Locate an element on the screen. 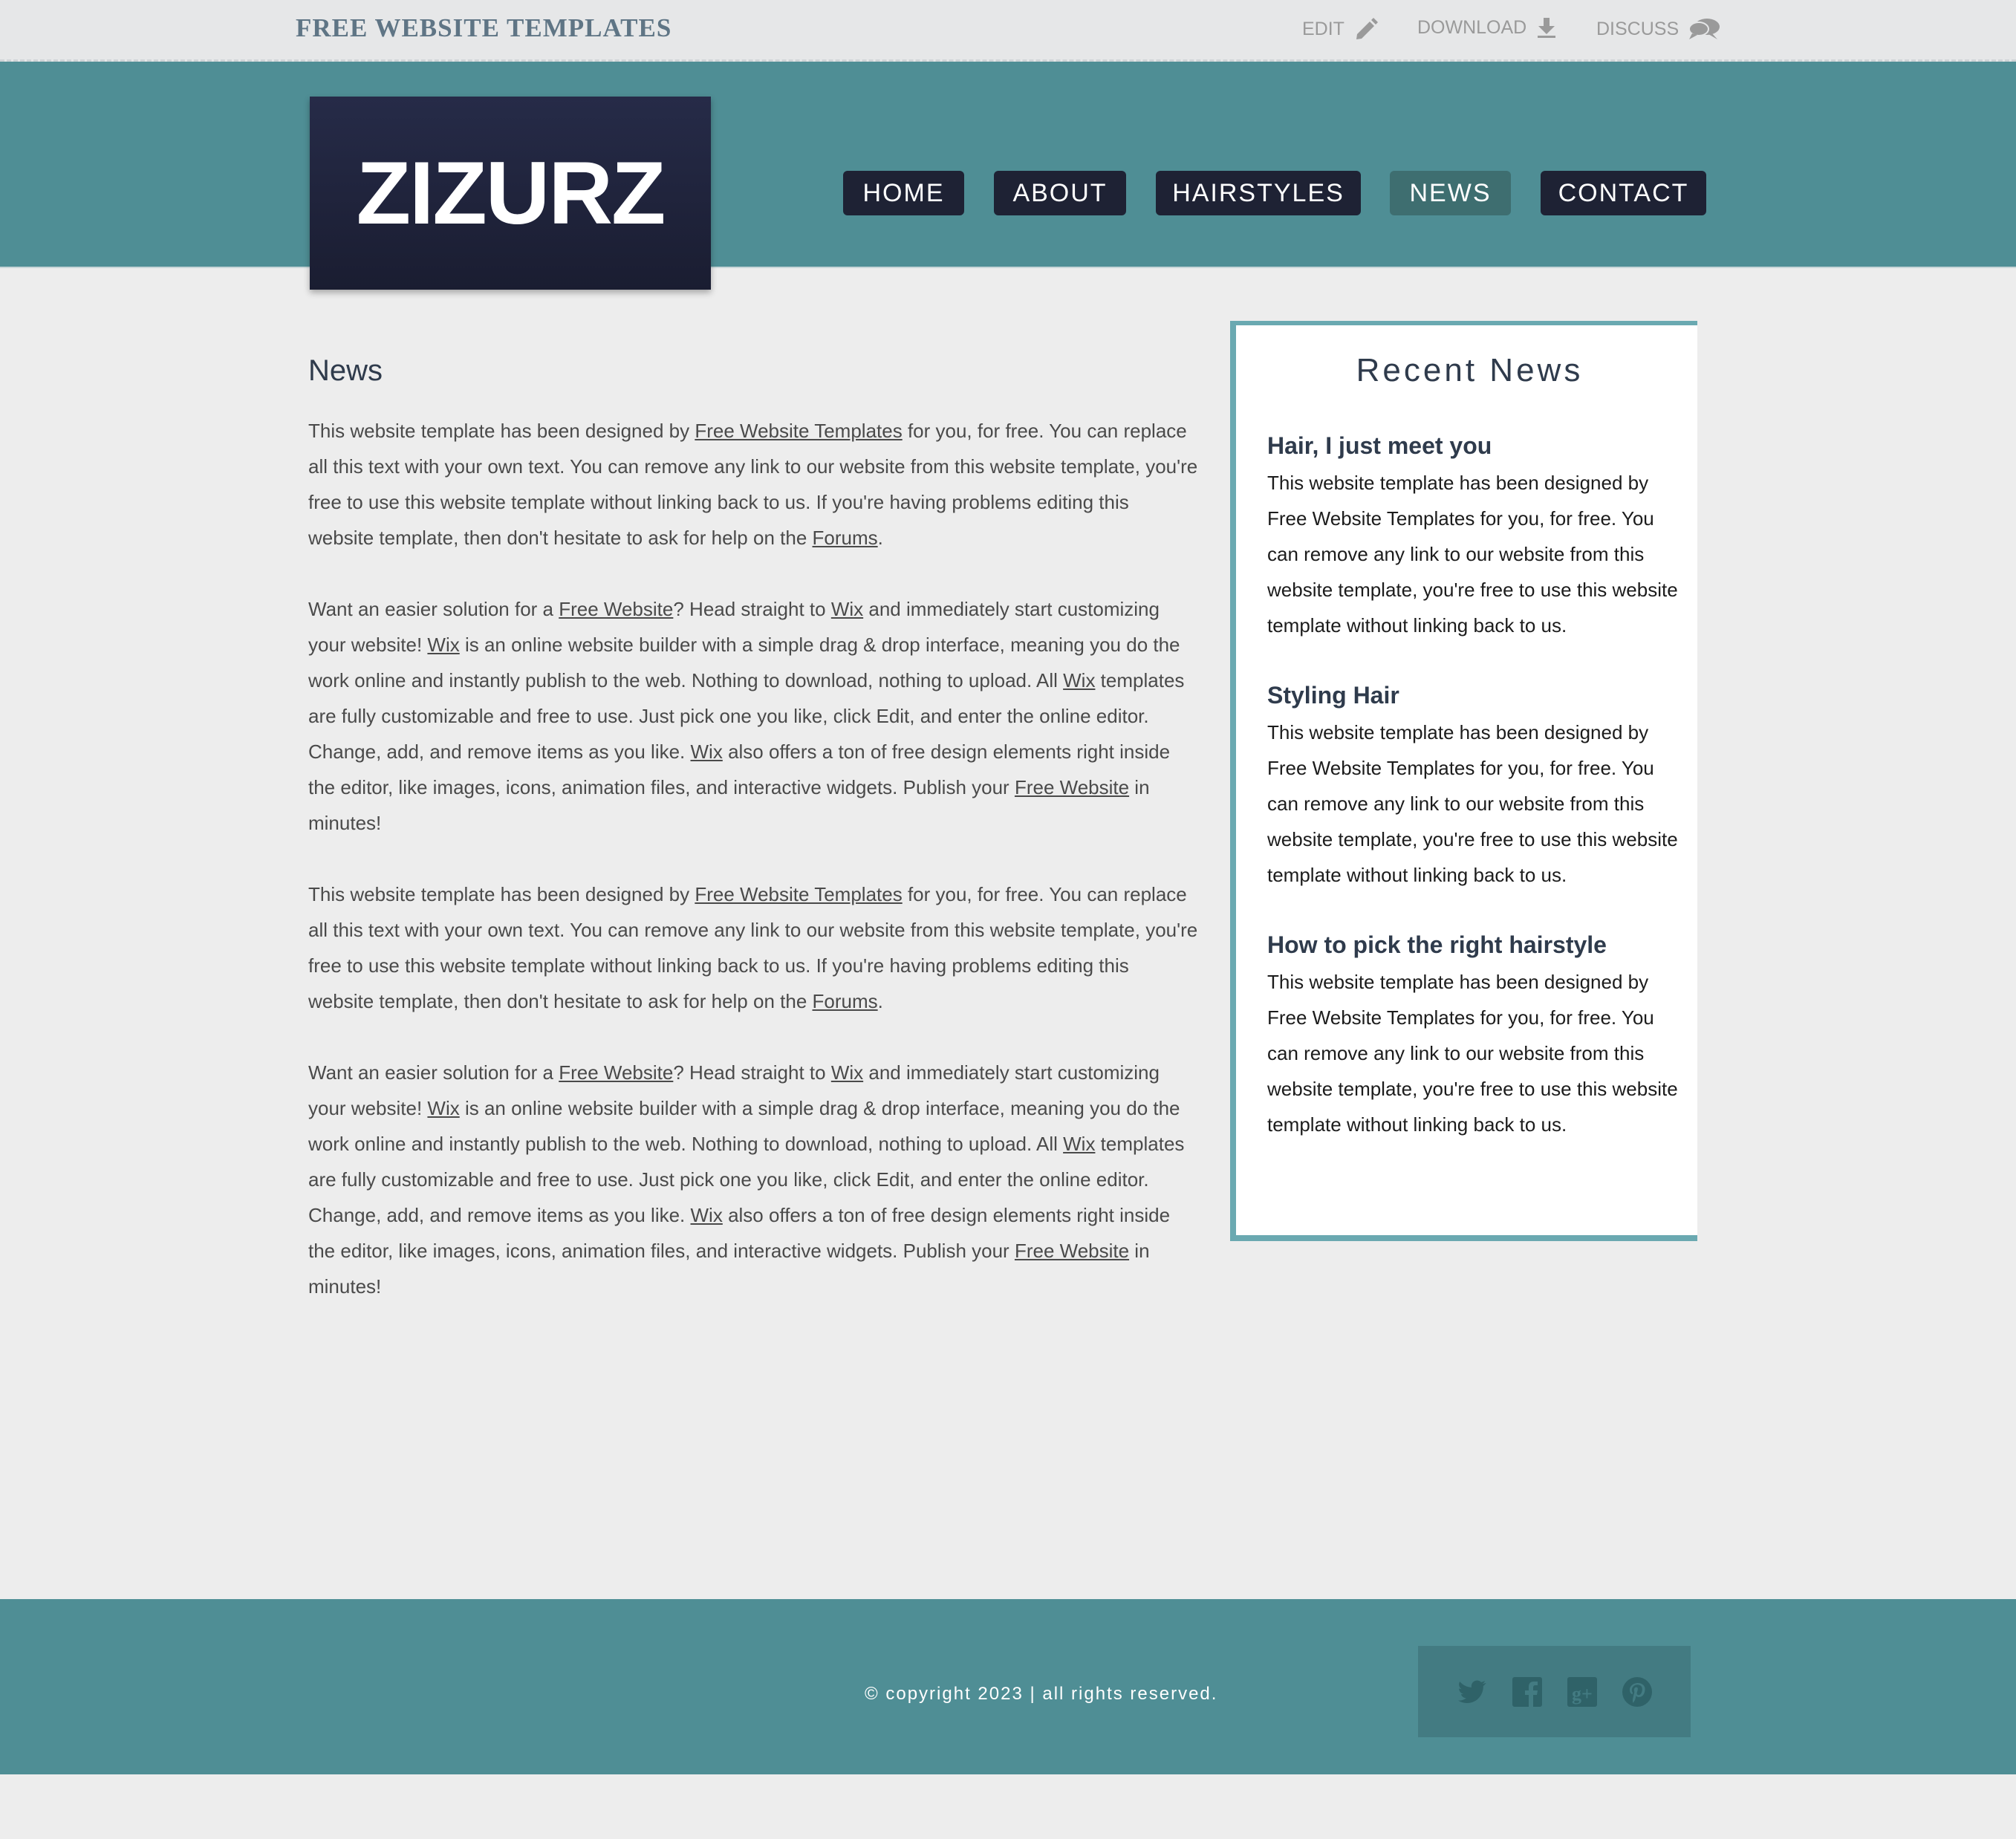  news-item-title: How to pick the right hairstyle is located at coordinates (1475, 945).